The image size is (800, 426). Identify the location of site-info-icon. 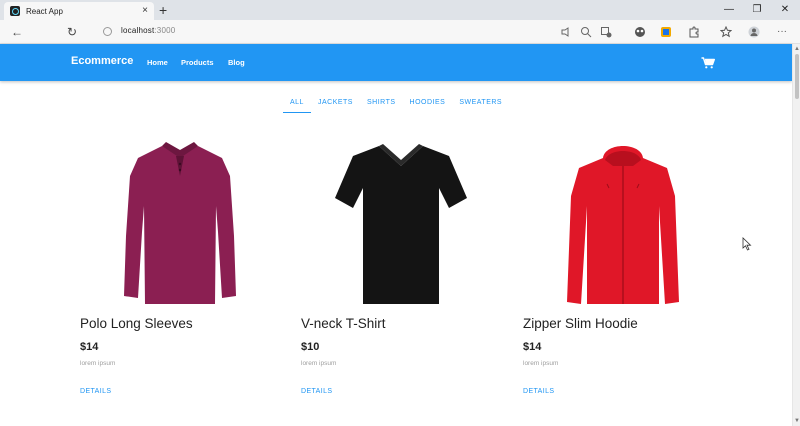
(107, 31).